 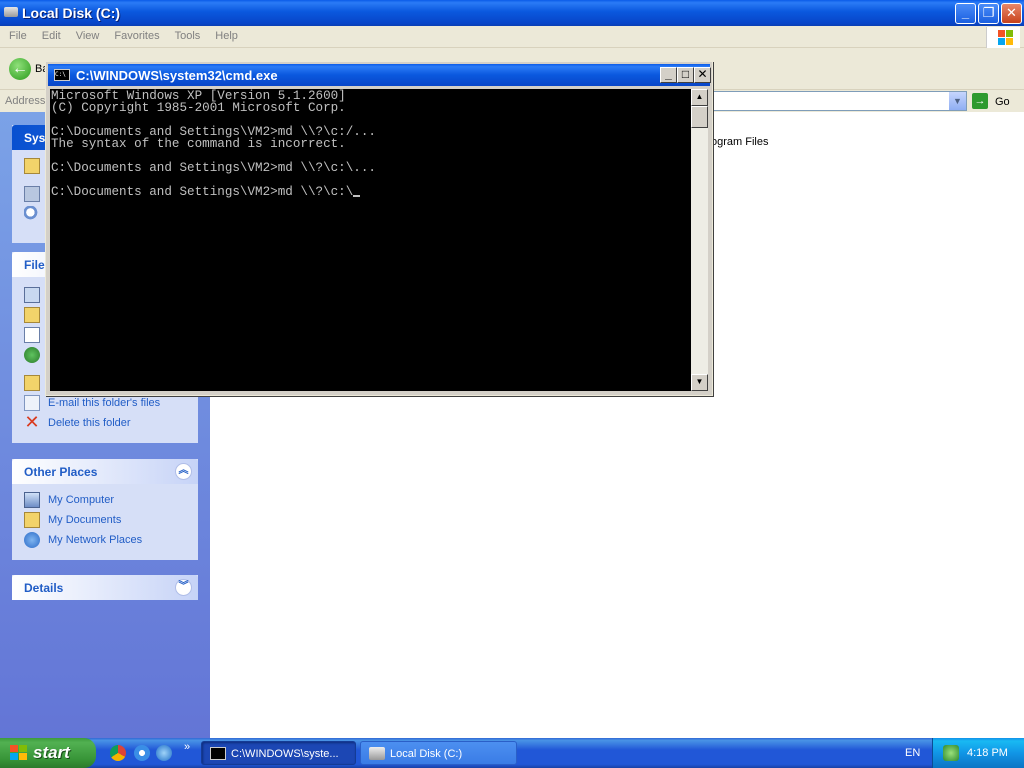 What do you see at coordinates (988, 13) in the screenshot?
I see `restore-button: ❐` at bounding box center [988, 13].